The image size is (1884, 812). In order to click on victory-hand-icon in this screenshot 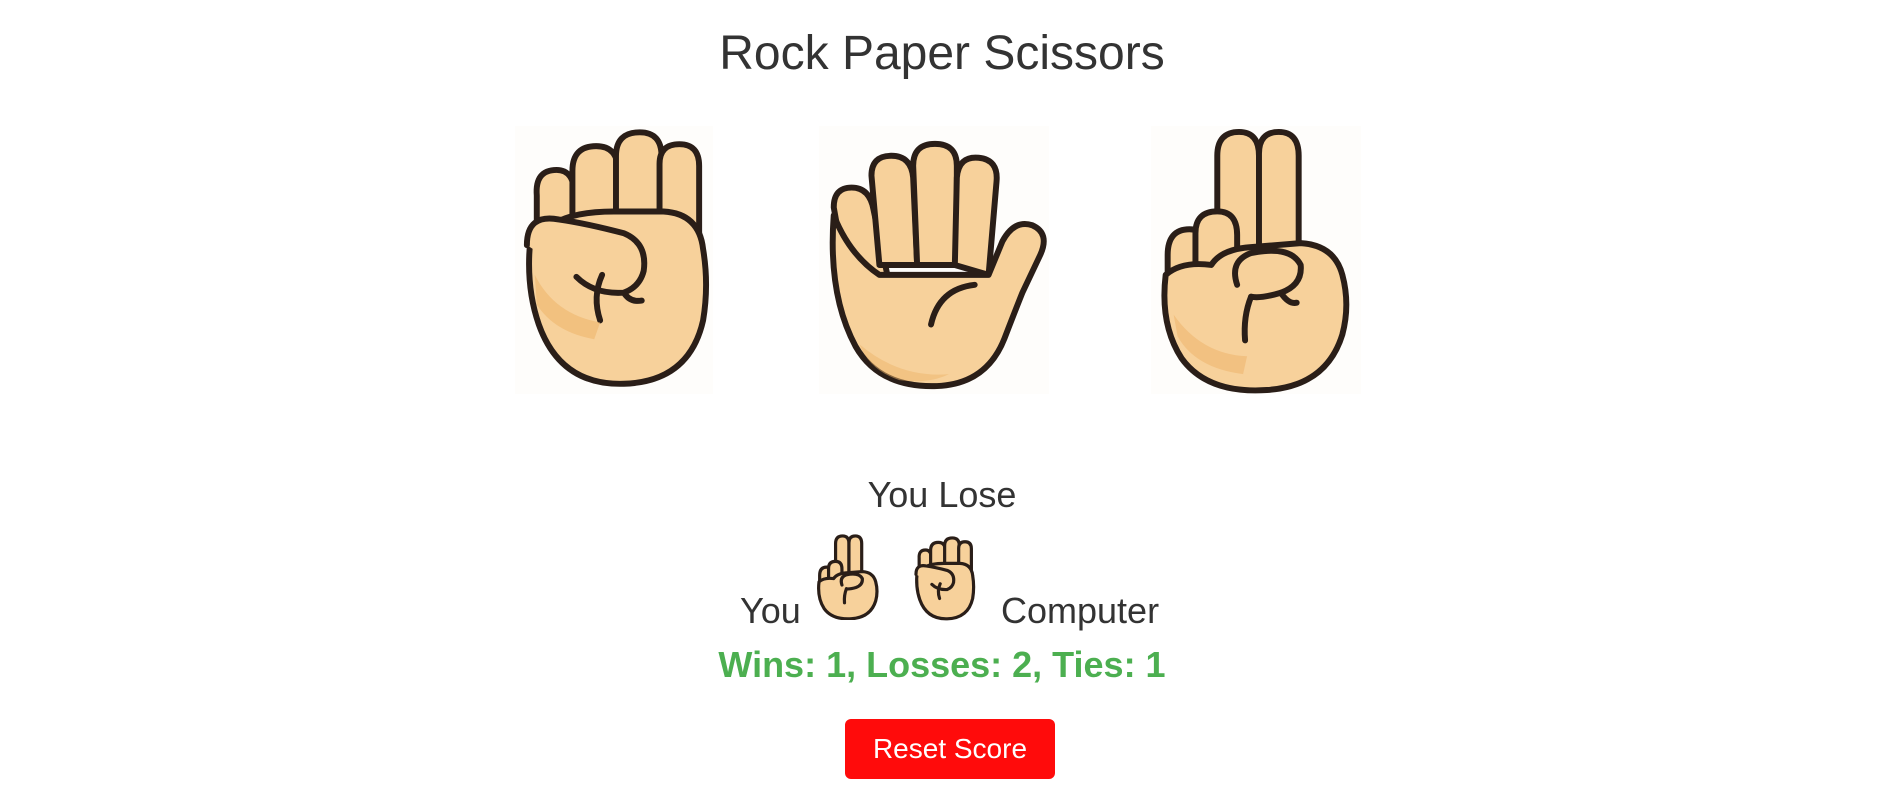, I will do `click(1255, 261)`.